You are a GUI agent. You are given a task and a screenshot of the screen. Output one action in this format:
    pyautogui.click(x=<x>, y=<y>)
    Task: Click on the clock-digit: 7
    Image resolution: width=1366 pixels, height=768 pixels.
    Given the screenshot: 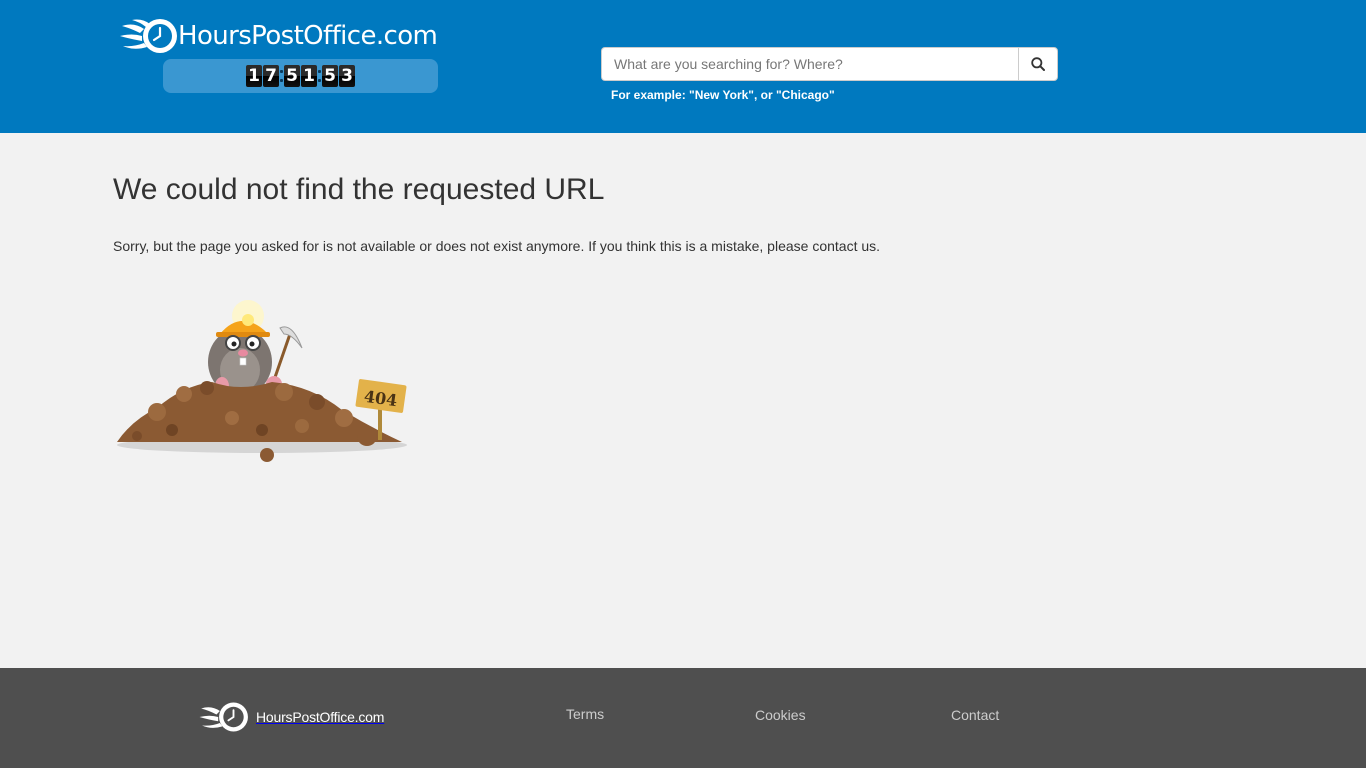 What is the action you would take?
    pyautogui.click(x=271, y=76)
    